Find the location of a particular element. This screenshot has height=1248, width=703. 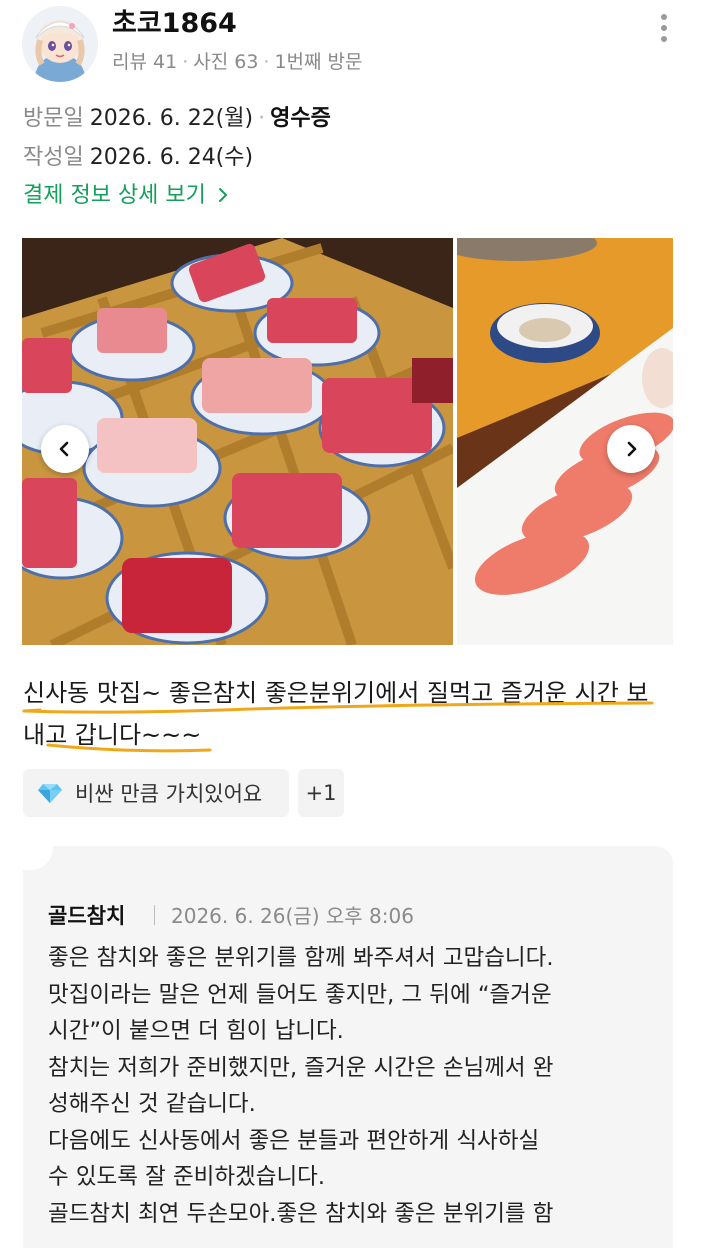

review-count: 리뷰 41 is located at coordinates (145, 62).